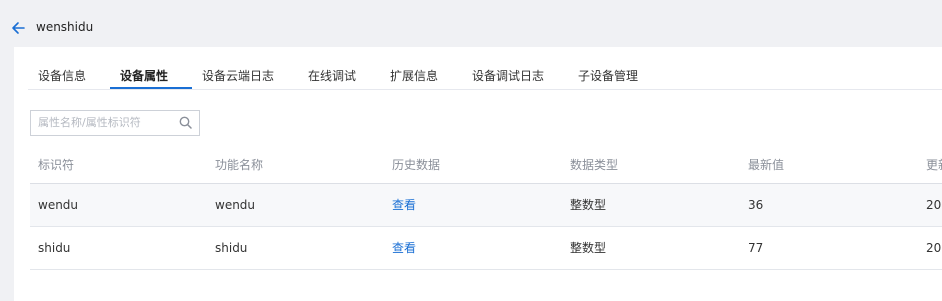 The height and width of the screenshot is (301, 942). I want to click on search-icon, so click(185, 122).